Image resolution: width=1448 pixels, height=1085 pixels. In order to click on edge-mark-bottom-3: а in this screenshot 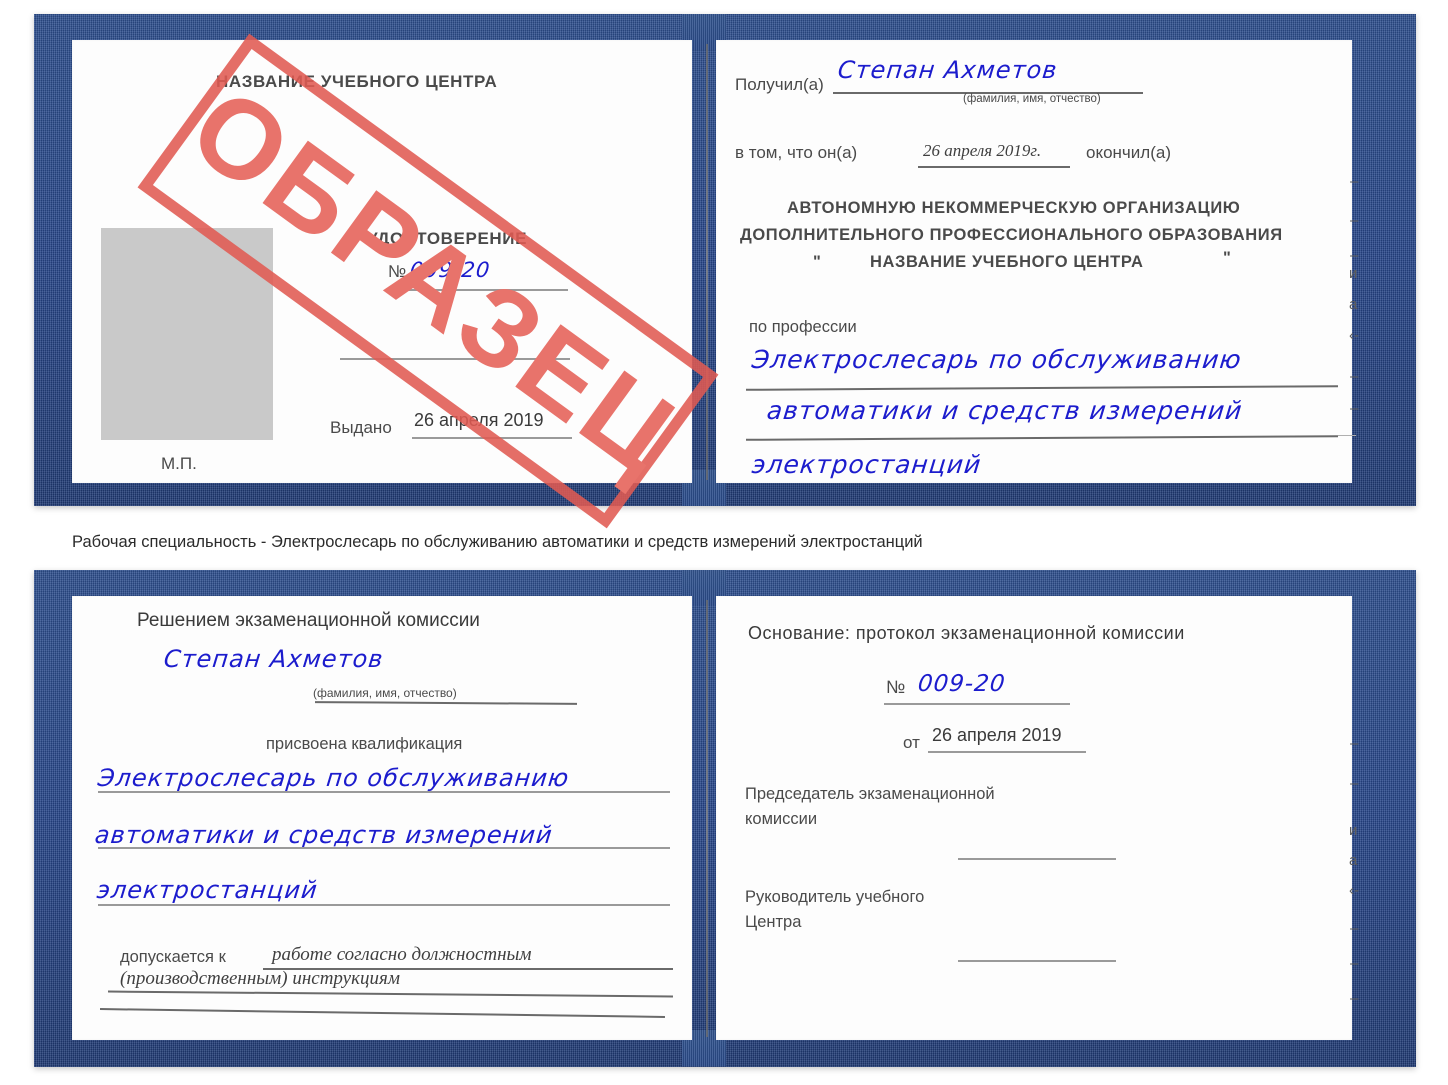, I will do `click(1353, 860)`.